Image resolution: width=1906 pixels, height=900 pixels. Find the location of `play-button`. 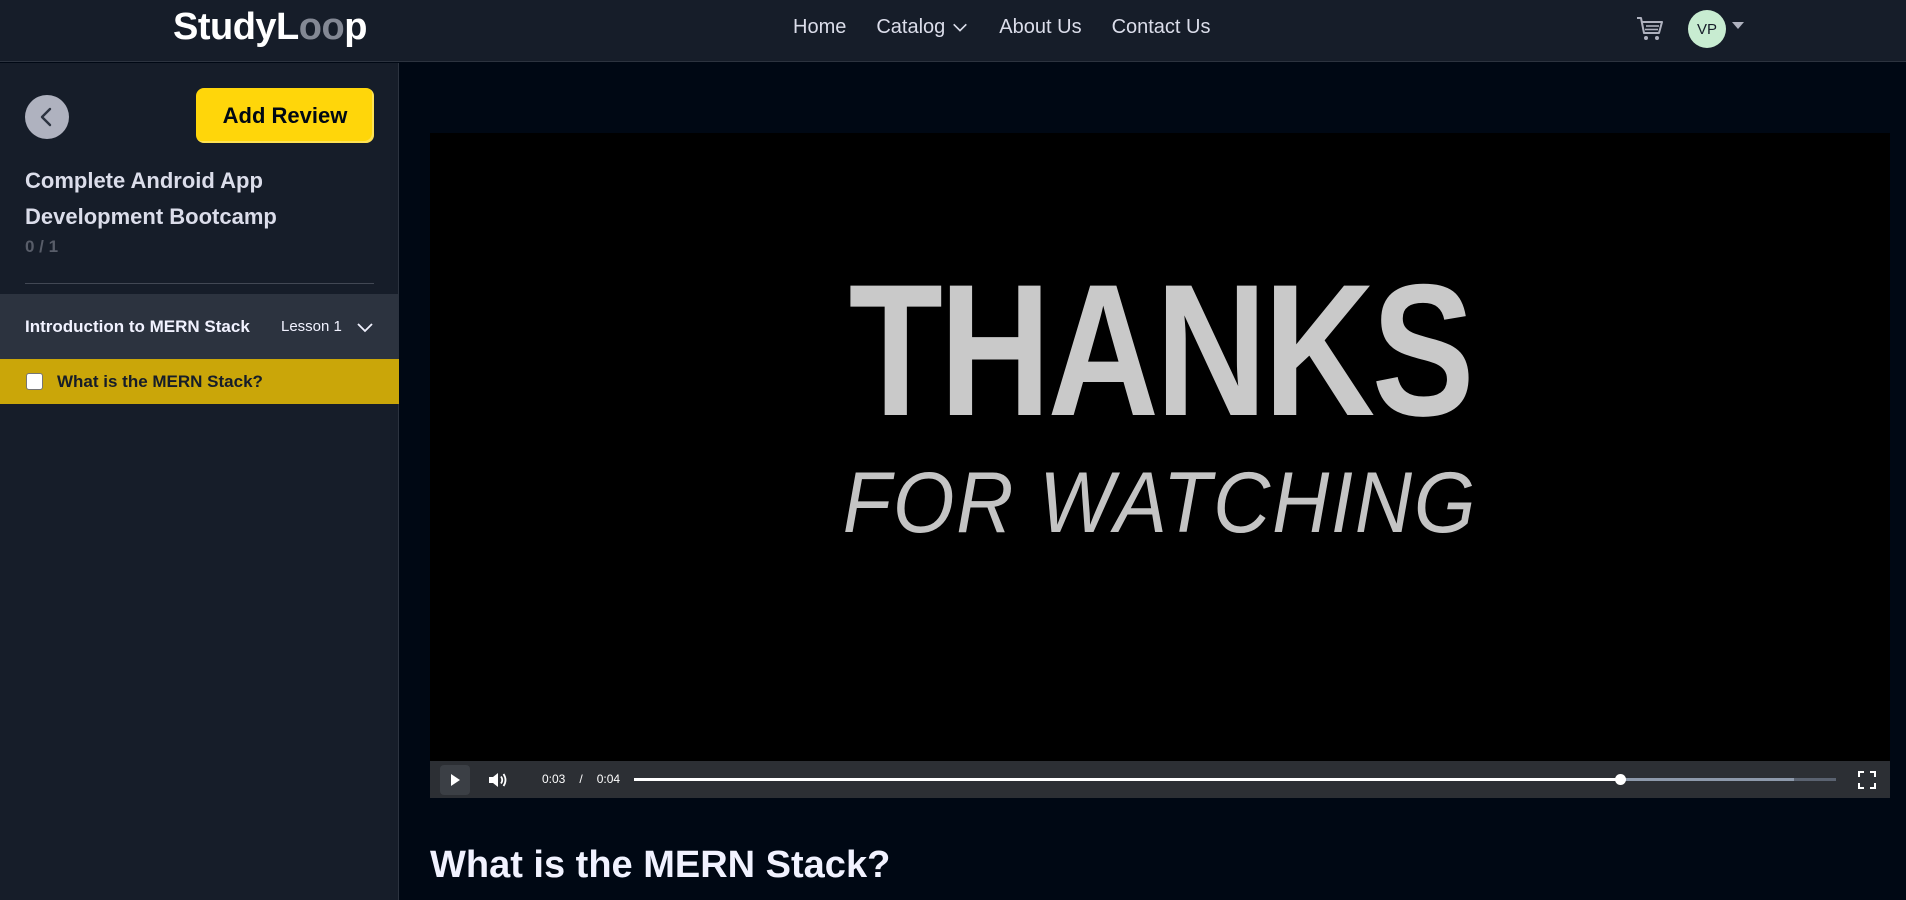

play-button is located at coordinates (455, 780).